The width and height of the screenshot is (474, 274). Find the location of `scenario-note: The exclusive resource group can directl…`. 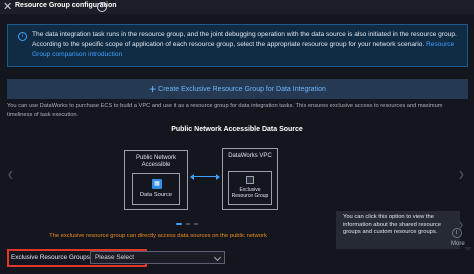

scenario-note: The exclusive resource group can directl… is located at coordinates (158, 236).